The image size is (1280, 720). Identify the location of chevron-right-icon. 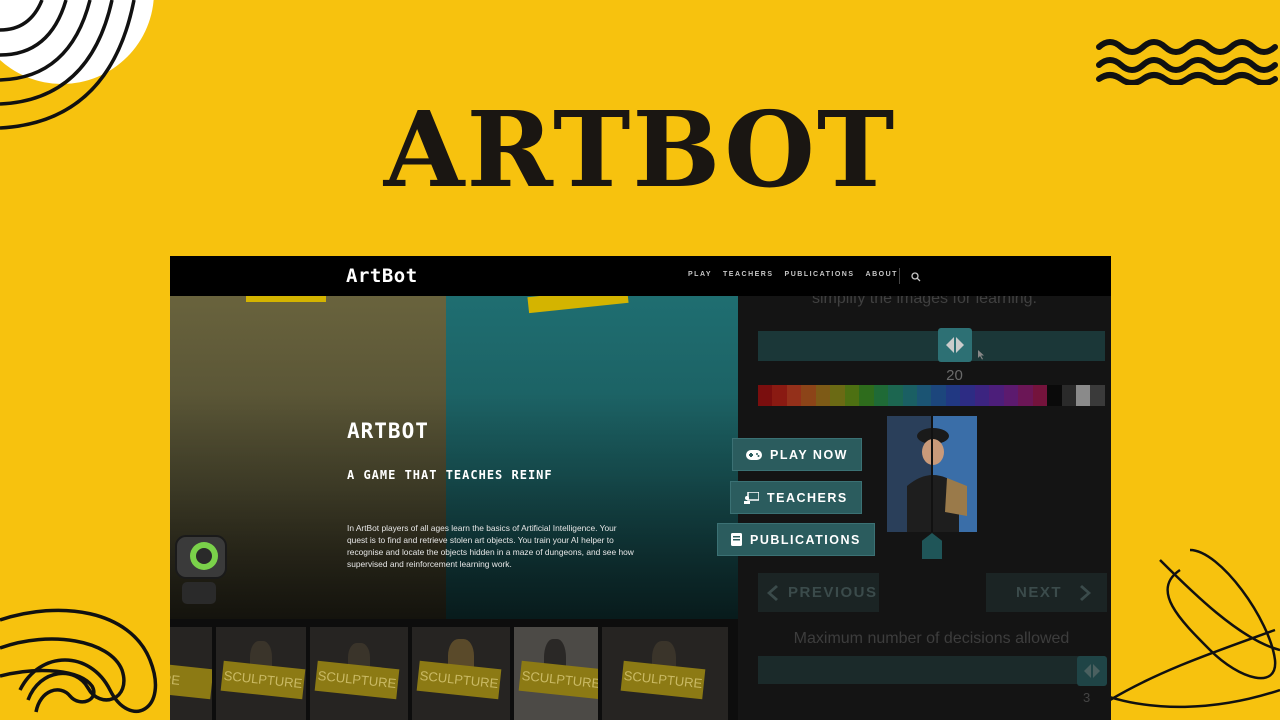
(1086, 592).